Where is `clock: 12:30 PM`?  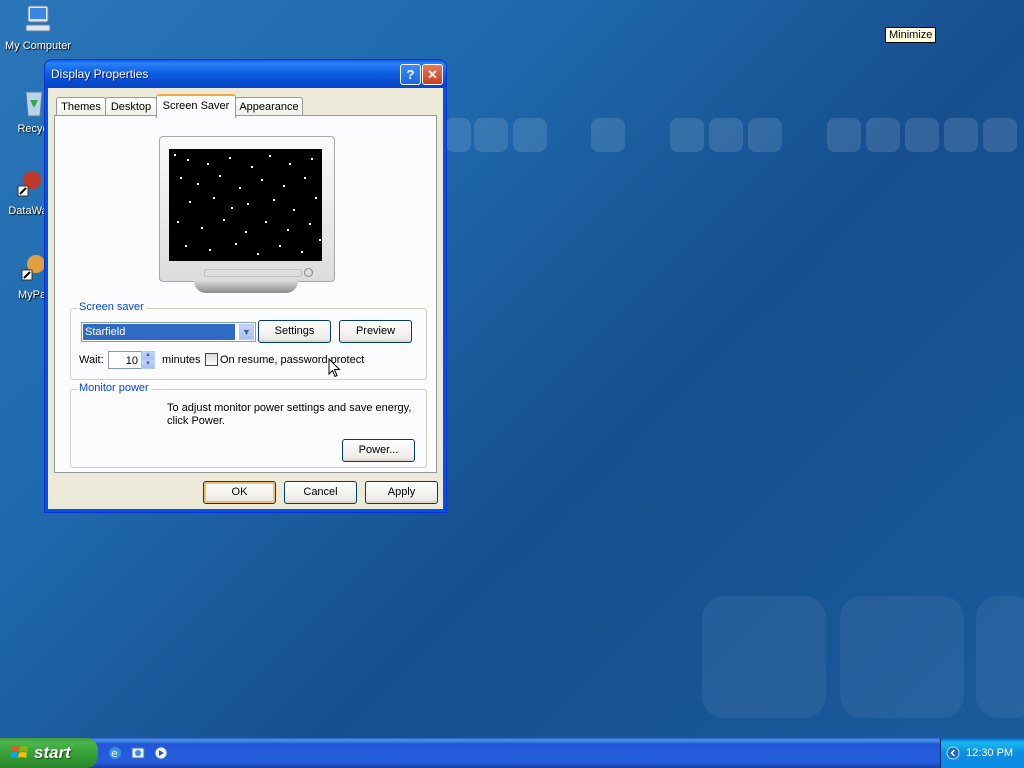
clock: 12:30 PM is located at coordinates (989, 753).